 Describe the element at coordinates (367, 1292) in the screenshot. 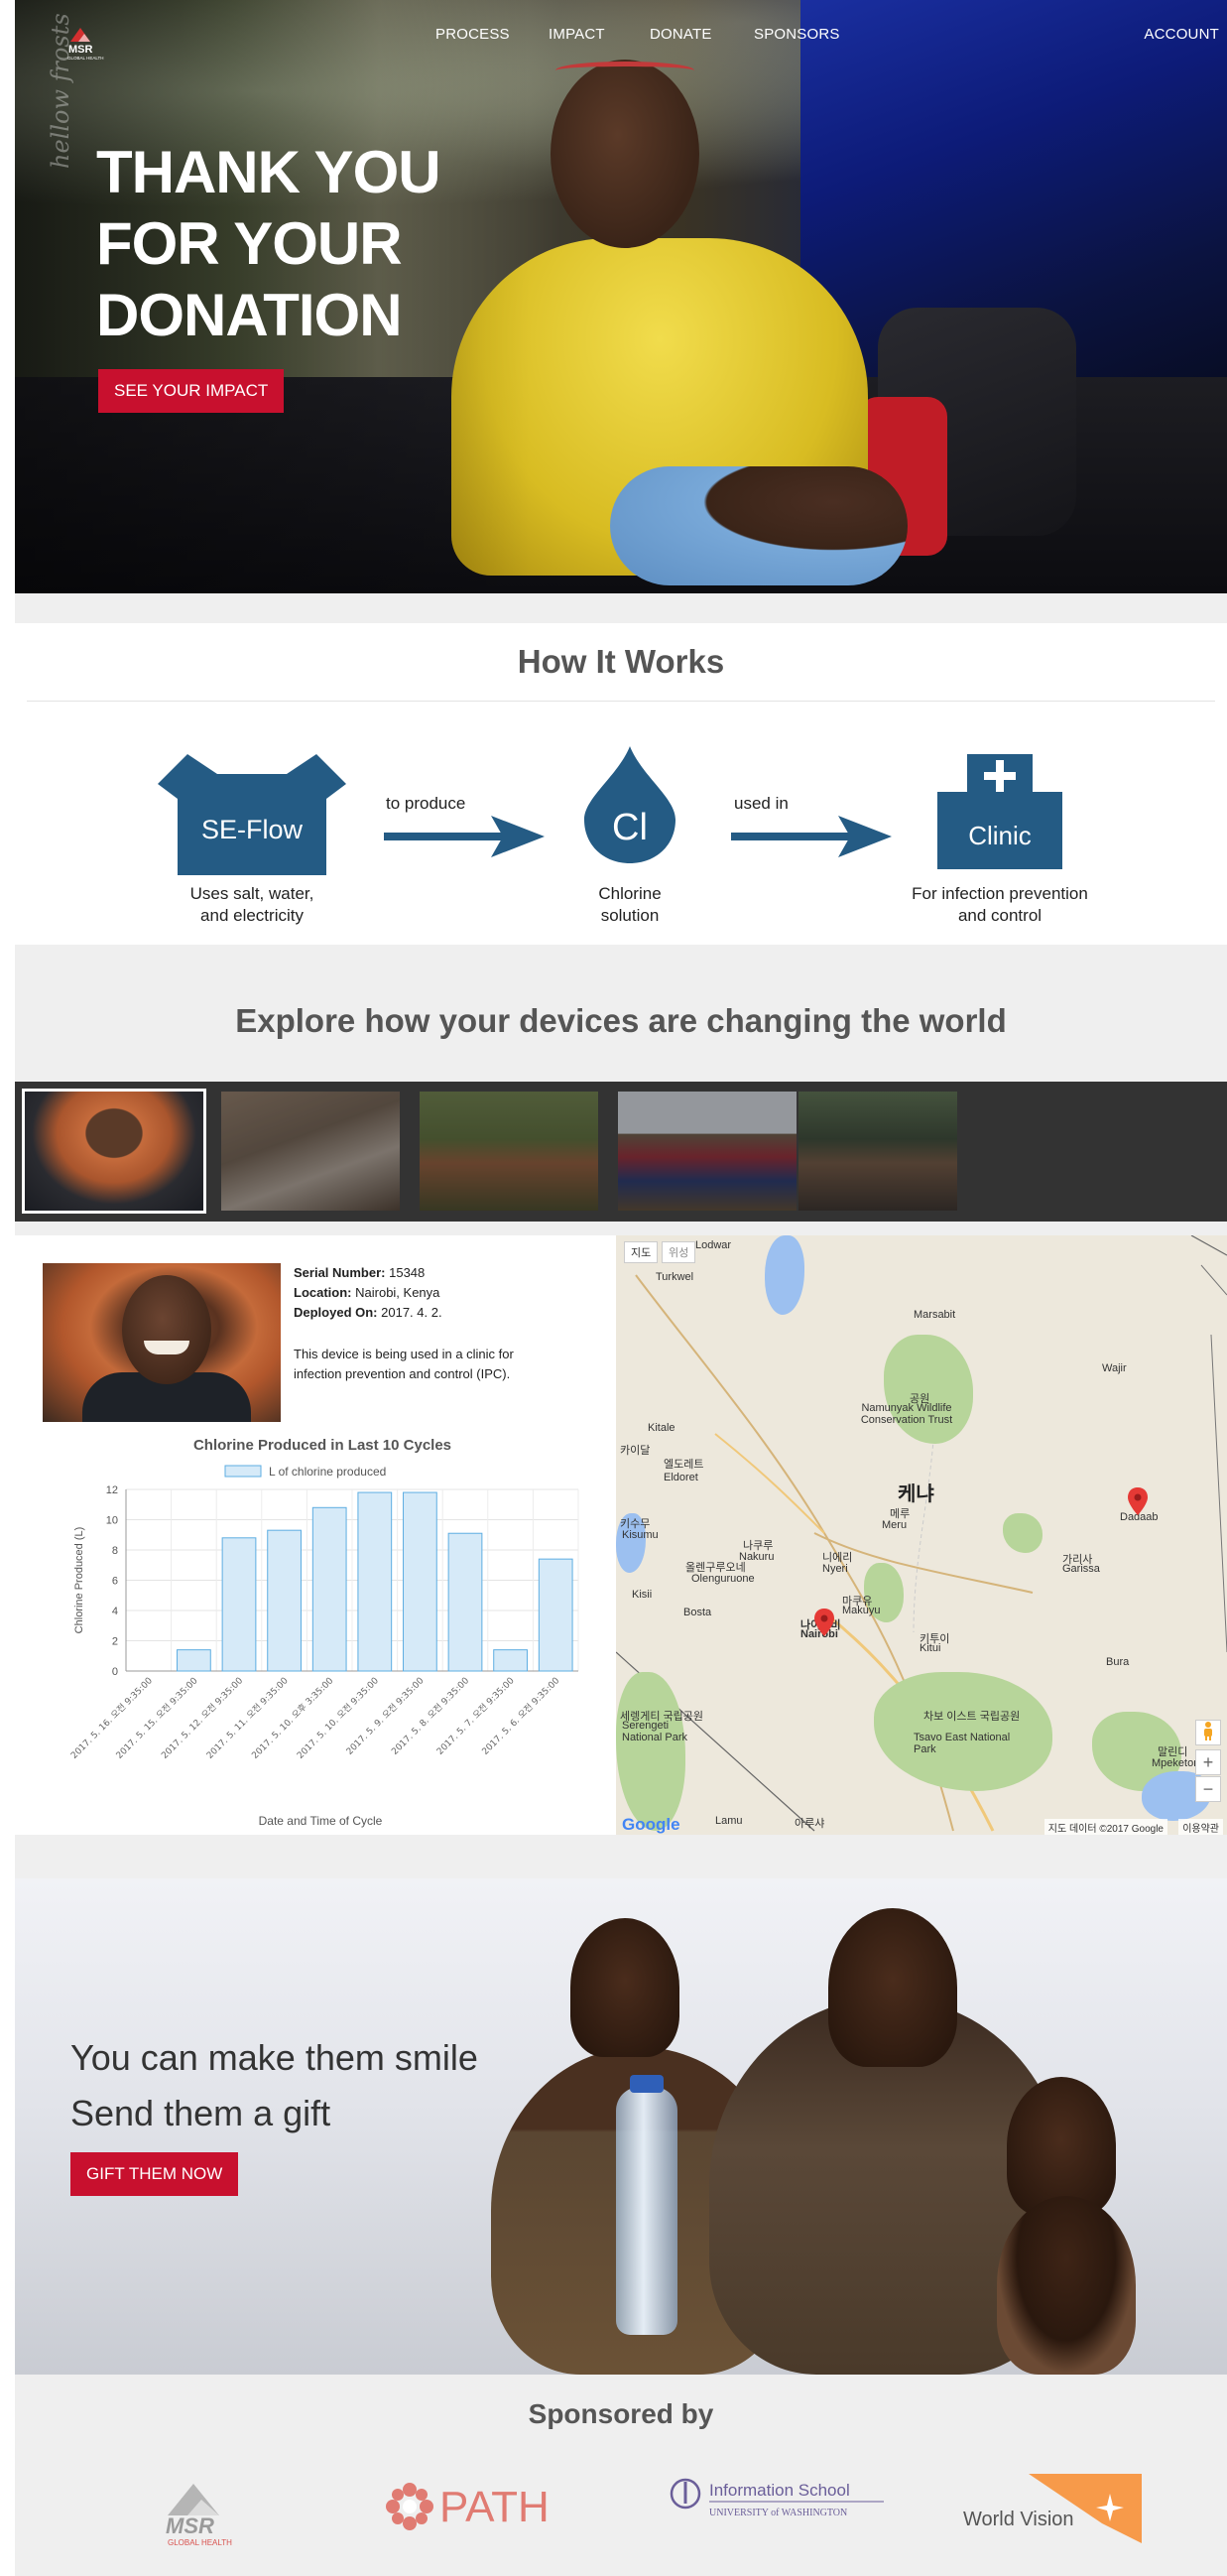

I see `device-location: Location: Nairobi, Kenya` at that location.